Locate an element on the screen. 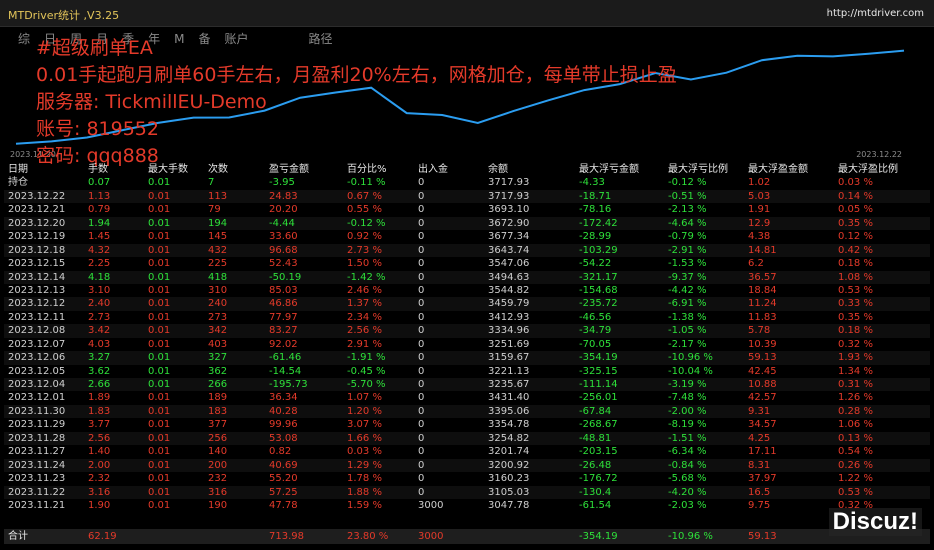 The width and height of the screenshot is (934, 550). cell-max-dd-pct: -10.96 % is located at coordinates (690, 358).